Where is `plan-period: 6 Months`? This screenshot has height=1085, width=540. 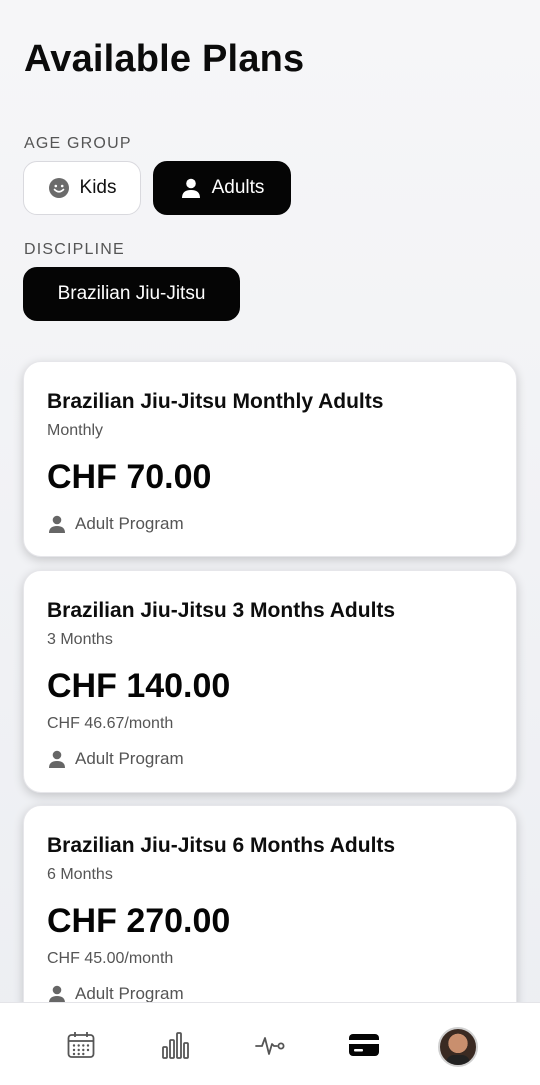 plan-period: 6 Months is located at coordinates (80, 874).